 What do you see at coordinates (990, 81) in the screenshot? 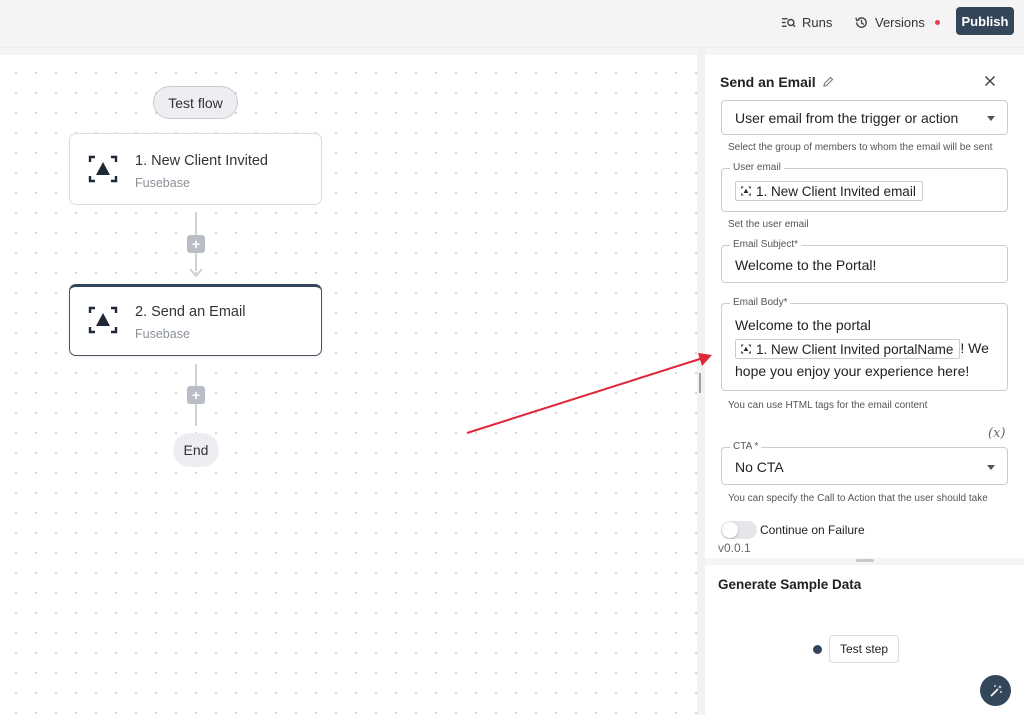
I see `close-icon` at bounding box center [990, 81].